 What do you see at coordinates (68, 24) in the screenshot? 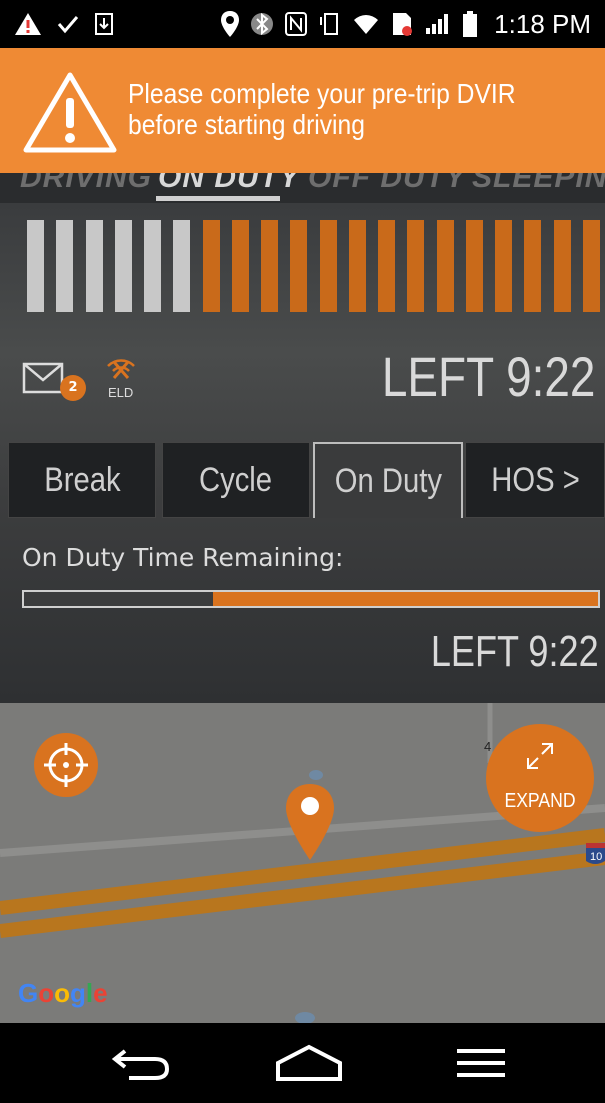
I see `check-icon` at bounding box center [68, 24].